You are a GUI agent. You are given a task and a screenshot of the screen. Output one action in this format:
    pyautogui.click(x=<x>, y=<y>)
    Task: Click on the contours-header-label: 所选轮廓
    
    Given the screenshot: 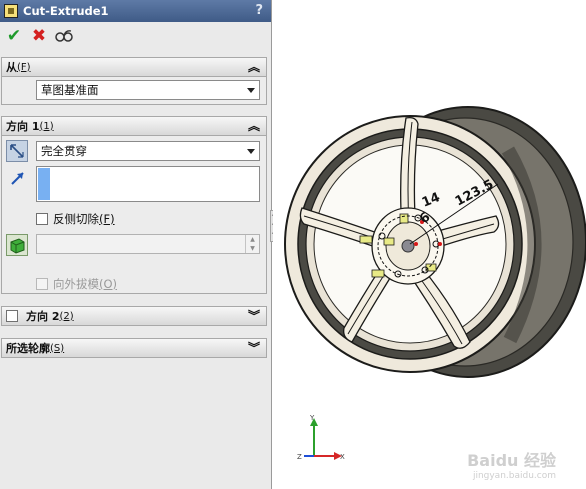 What is the action you would take?
    pyautogui.click(x=28, y=348)
    